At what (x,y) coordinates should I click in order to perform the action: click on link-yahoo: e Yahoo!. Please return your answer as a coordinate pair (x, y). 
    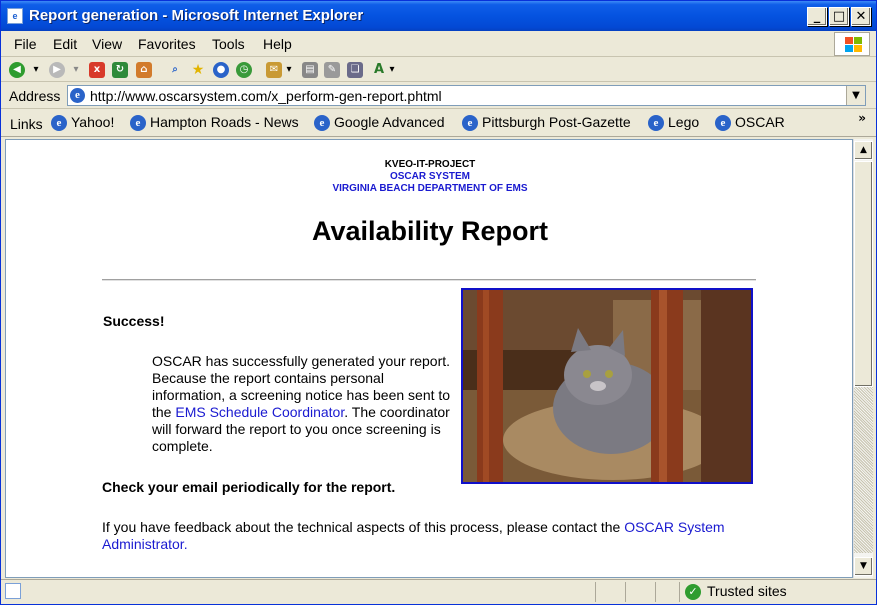
    Looking at the image, I should click on (82, 123).